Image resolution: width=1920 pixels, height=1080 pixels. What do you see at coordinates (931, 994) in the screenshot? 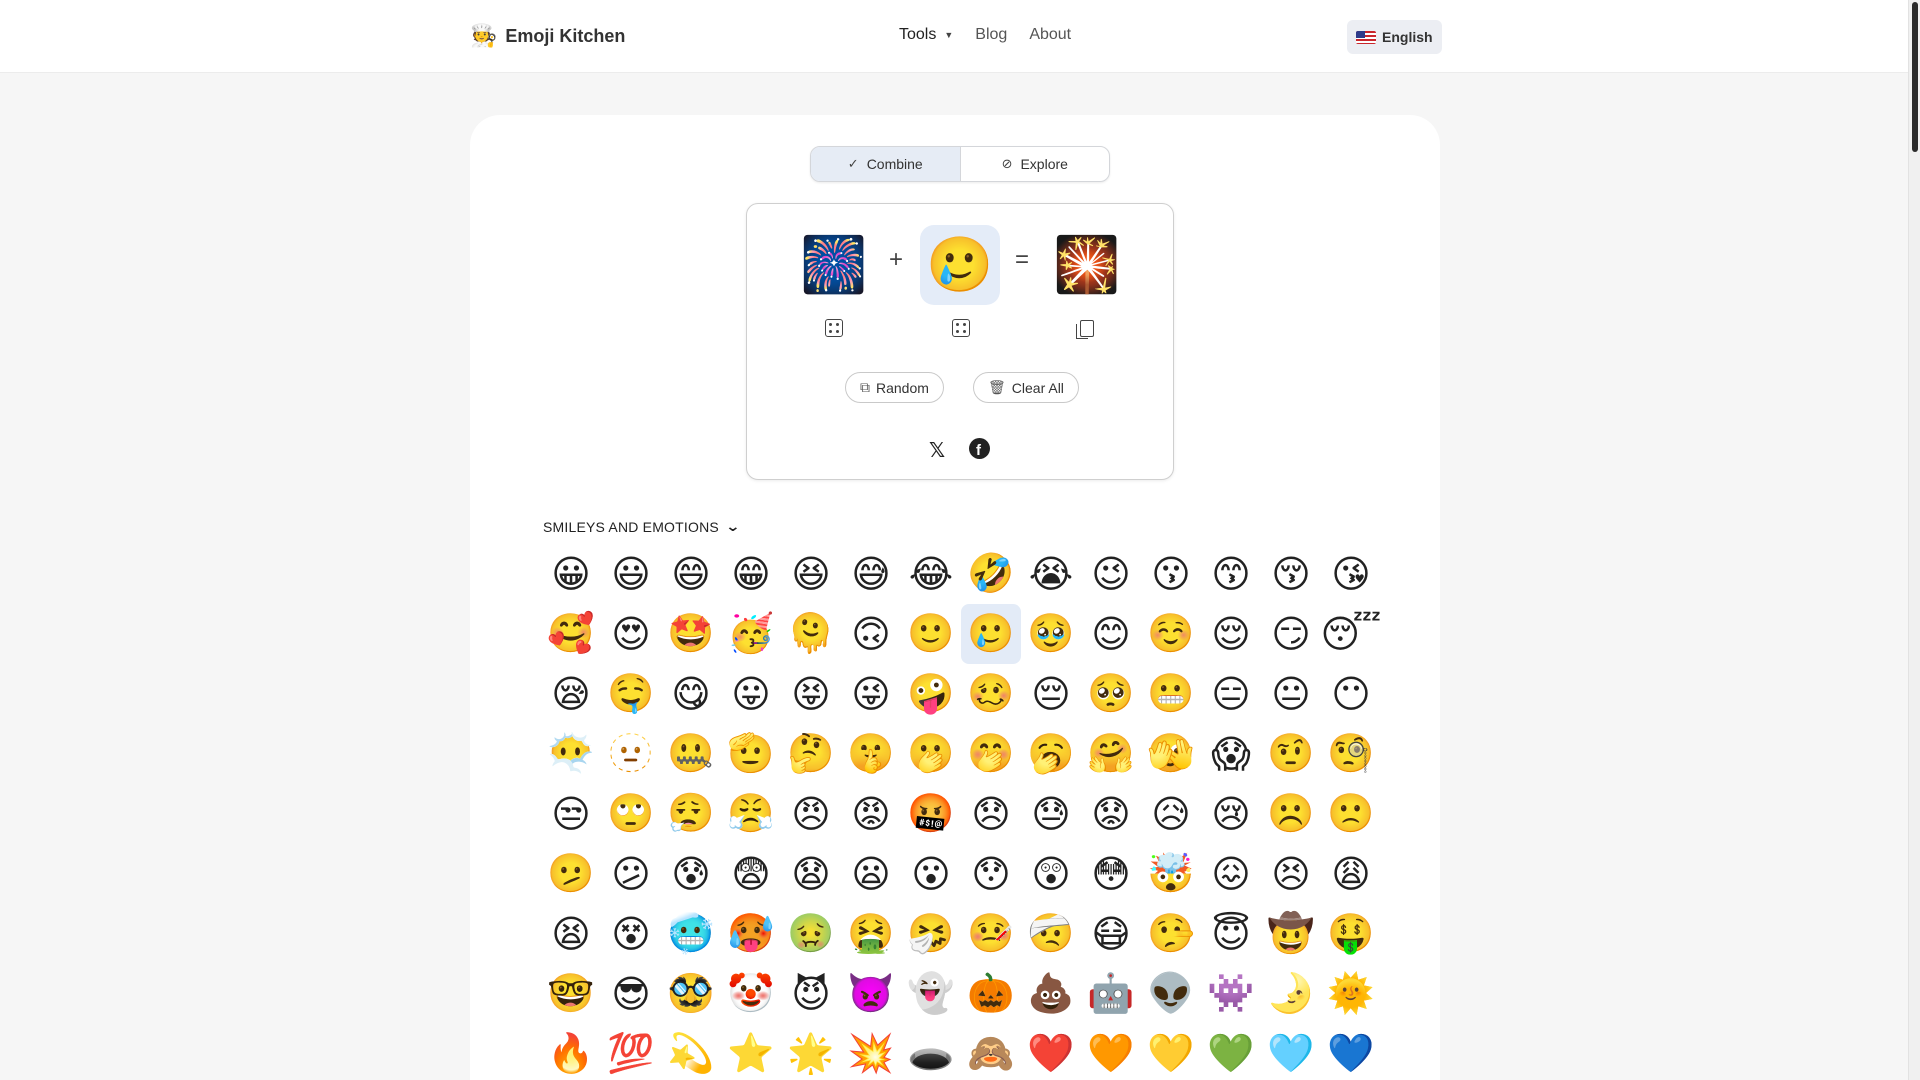
I see `emoji-cell: 👻` at bounding box center [931, 994].